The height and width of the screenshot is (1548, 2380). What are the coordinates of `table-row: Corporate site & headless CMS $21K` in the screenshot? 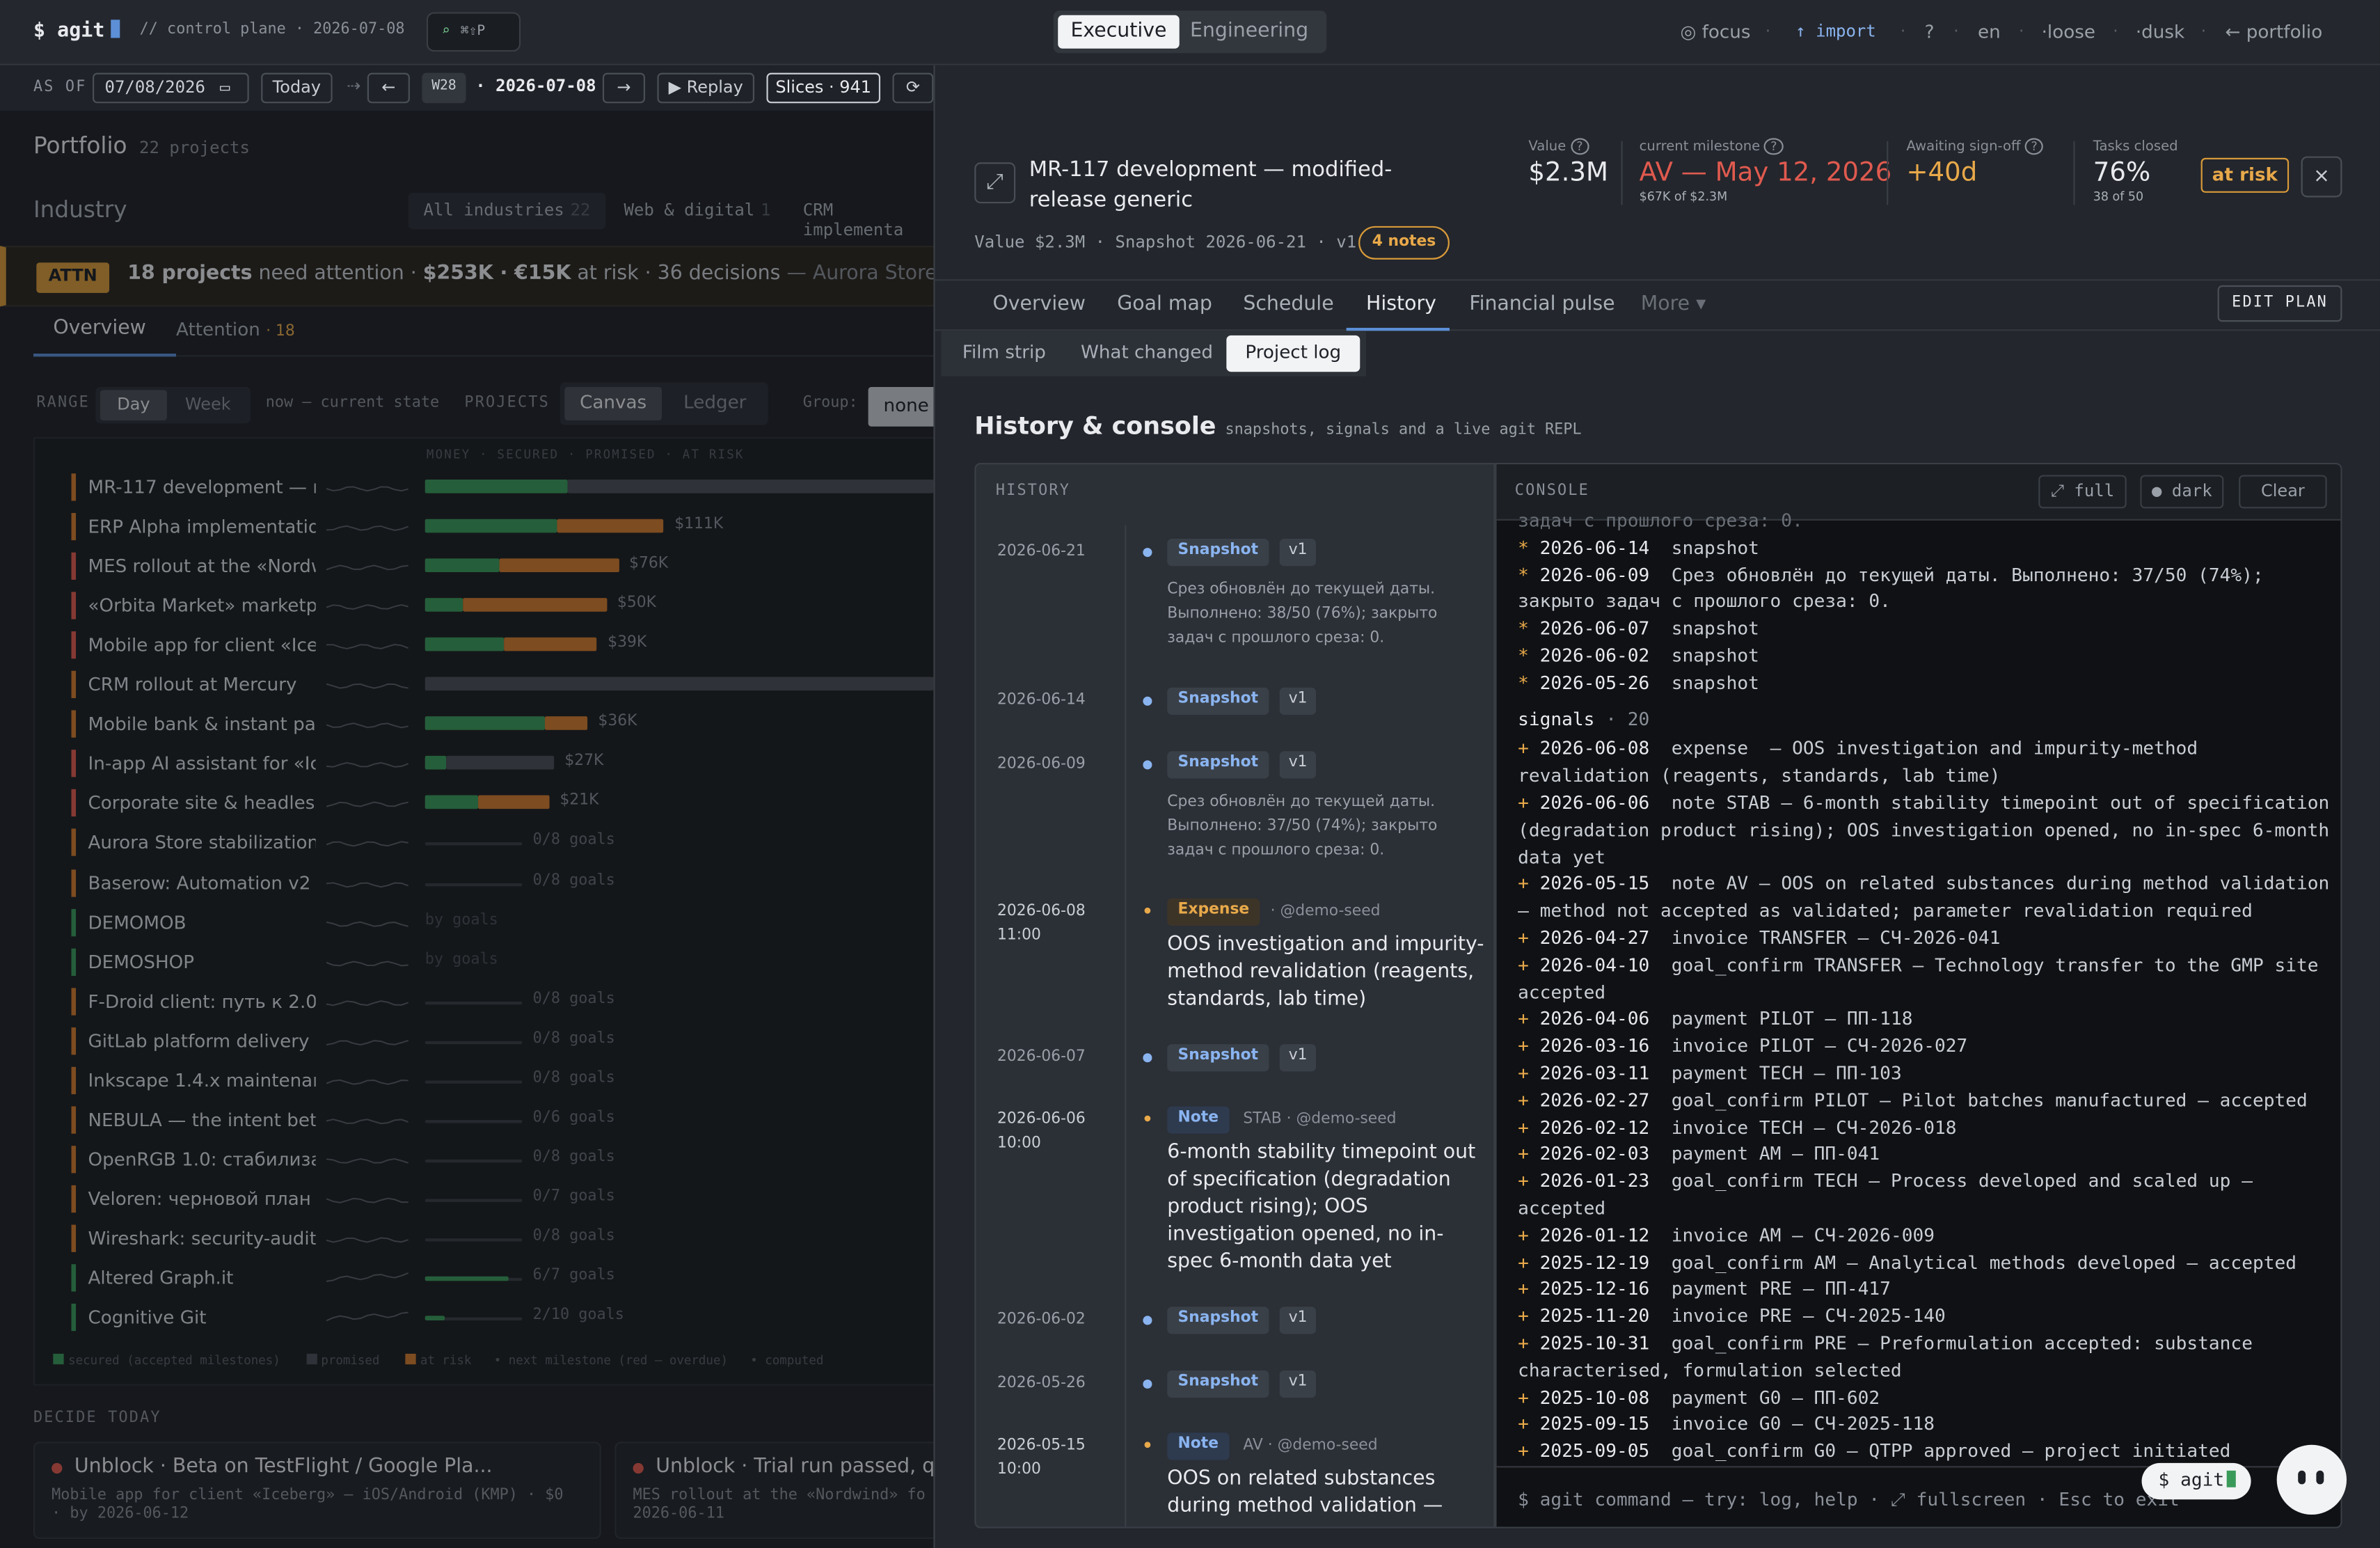 It's located at (509, 808).